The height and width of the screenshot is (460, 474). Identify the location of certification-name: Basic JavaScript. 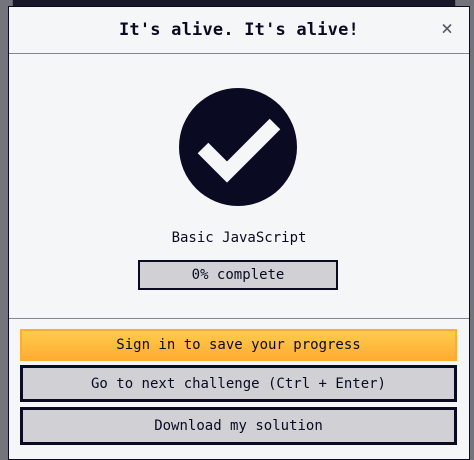
(239, 238).